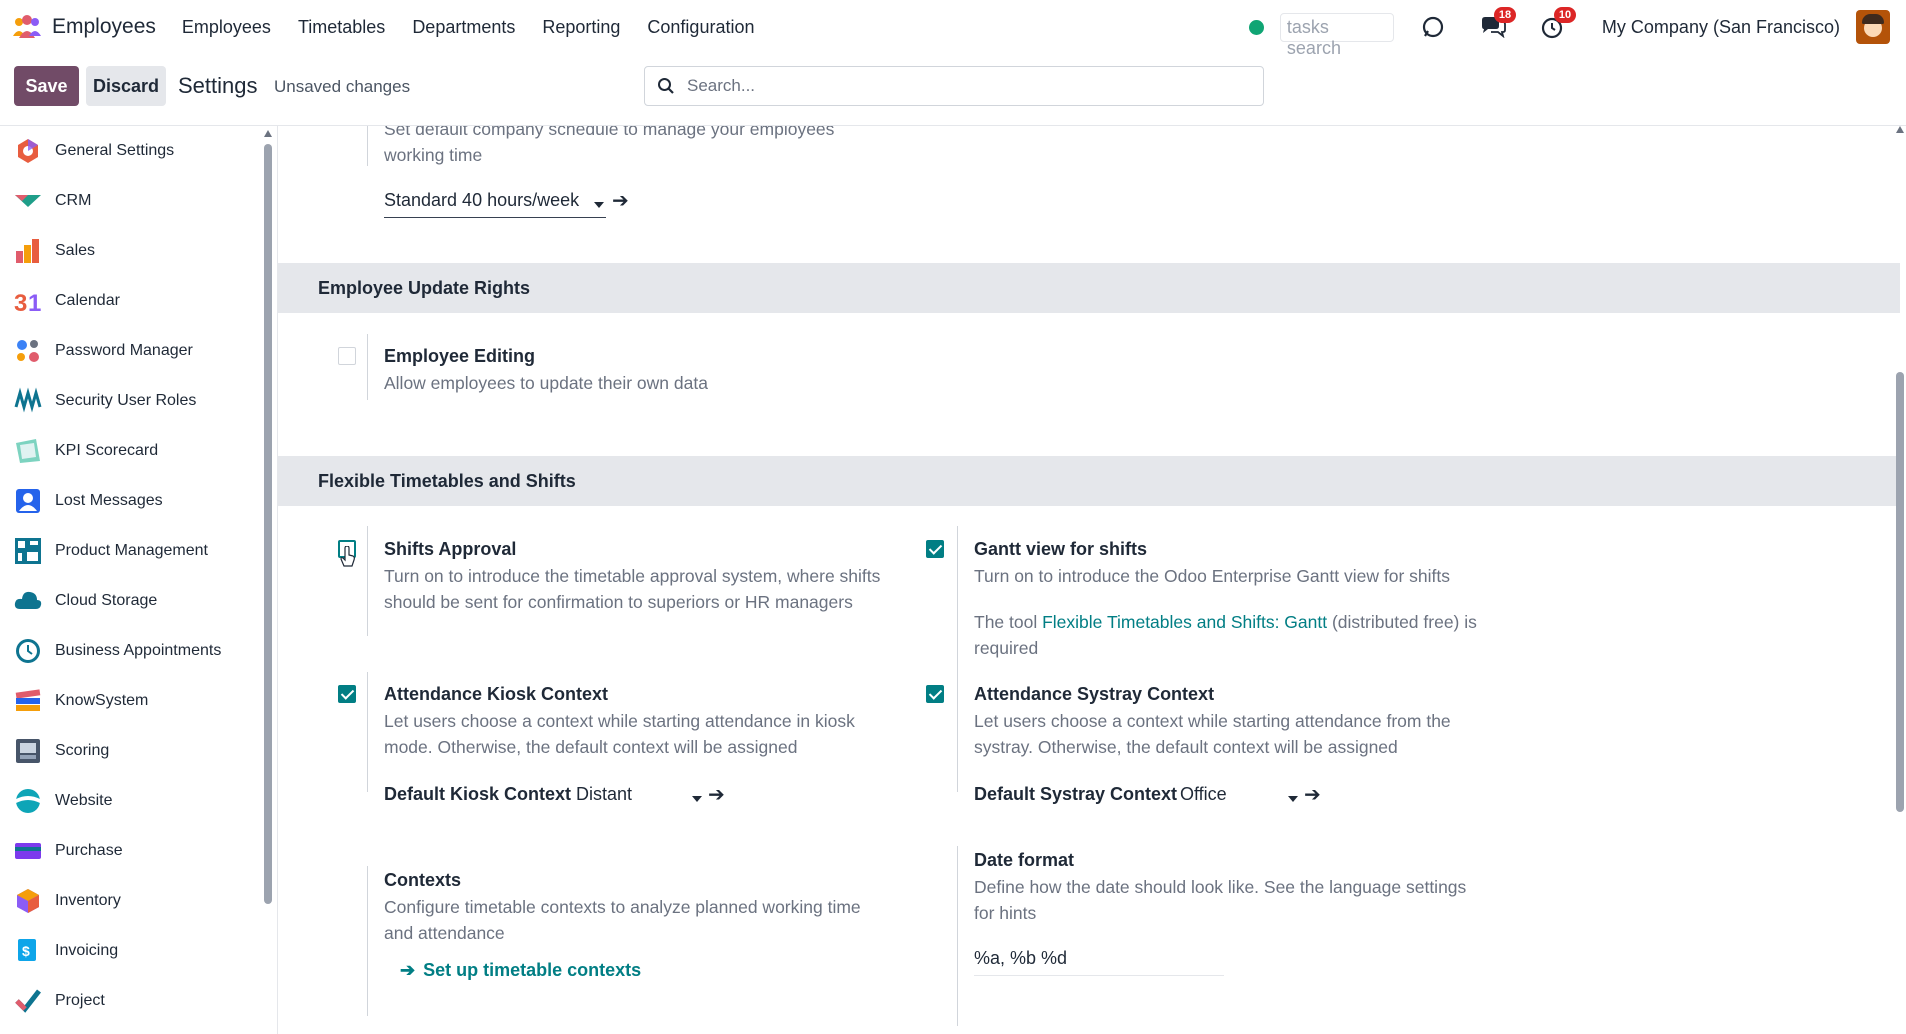 Image resolution: width=1906 pixels, height=1034 pixels. What do you see at coordinates (495, 204) in the screenshot?
I see `company-schedule-select: Standard 40 hours/week` at bounding box center [495, 204].